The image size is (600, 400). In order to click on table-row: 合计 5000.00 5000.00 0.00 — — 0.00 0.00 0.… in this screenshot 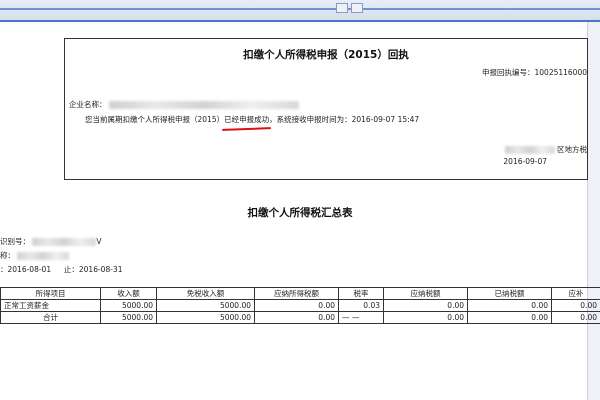, I will do `click(300, 317)`.